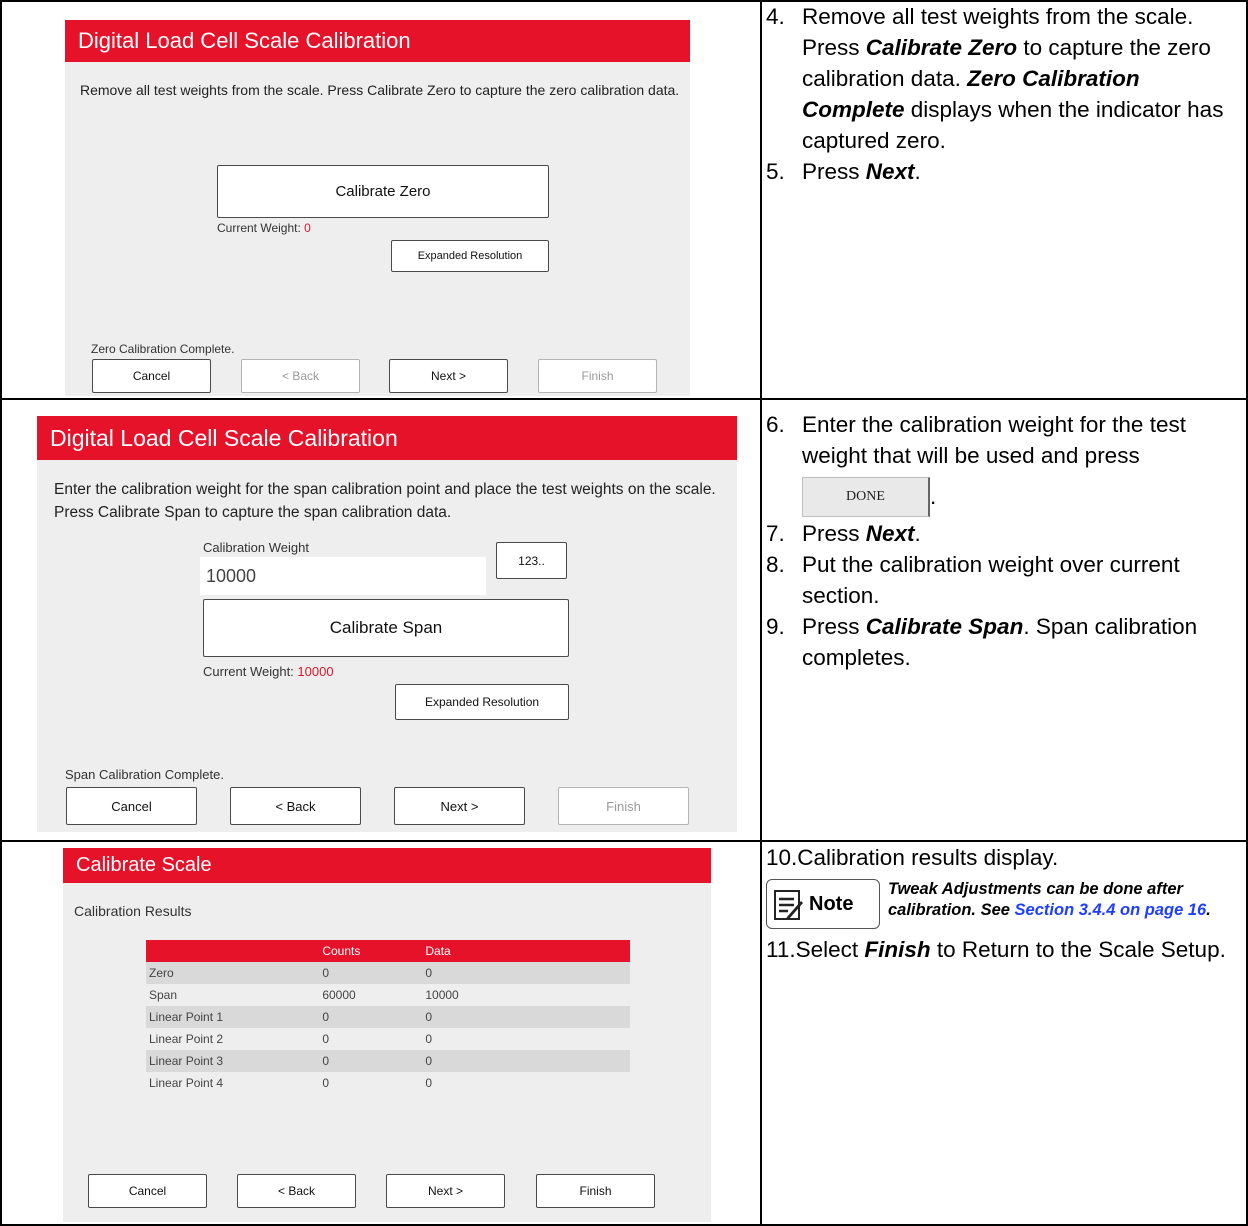 The height and width of the screenshot is (1226, 1248). I want to click on section-link: Section 3.4.4 on page 16, so click(1111, 910).